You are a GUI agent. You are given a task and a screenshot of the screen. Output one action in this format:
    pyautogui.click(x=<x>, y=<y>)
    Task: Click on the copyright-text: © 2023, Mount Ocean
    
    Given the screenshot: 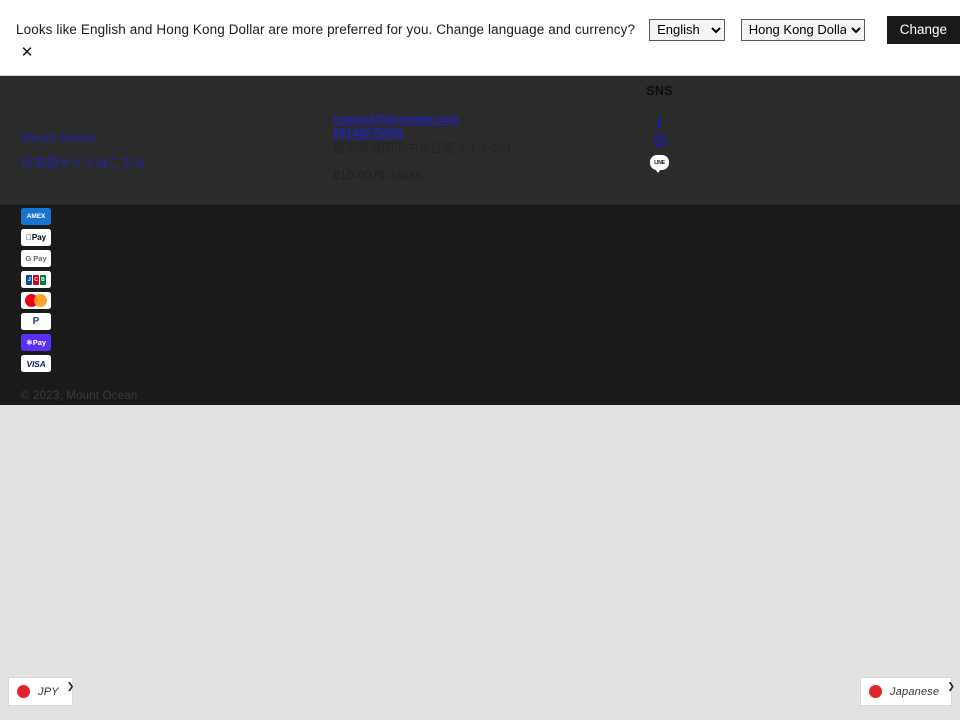 What is the action you would take?
    pyautogui.click(x=79, y=396)
    